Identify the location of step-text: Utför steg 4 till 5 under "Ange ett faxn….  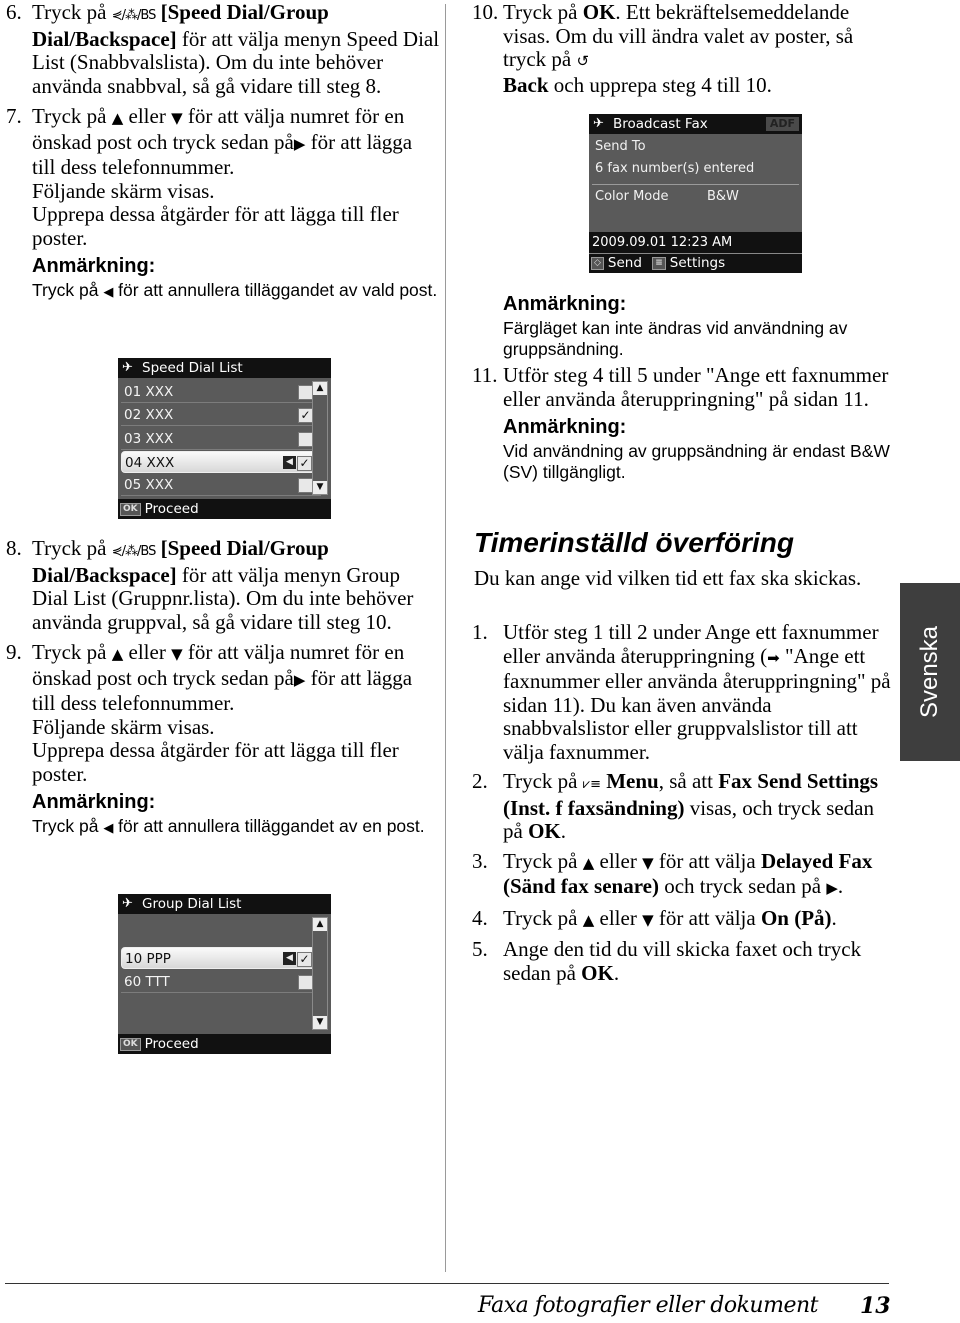
(696, 387).